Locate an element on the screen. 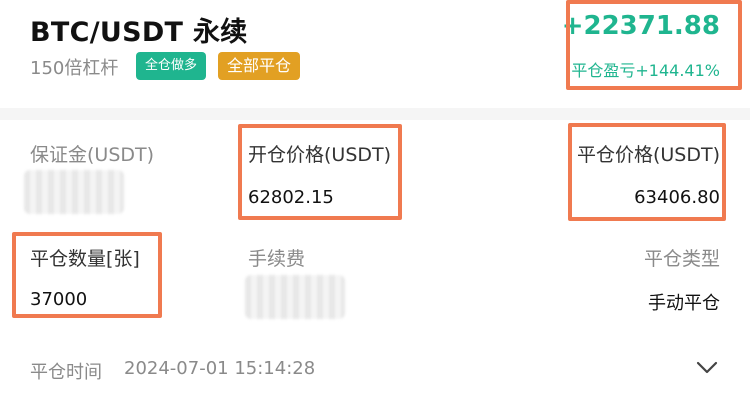 Image resolution: width=750 pixels, height=400 pixels. margin-redacted-value is located at coordinates (74, 192).